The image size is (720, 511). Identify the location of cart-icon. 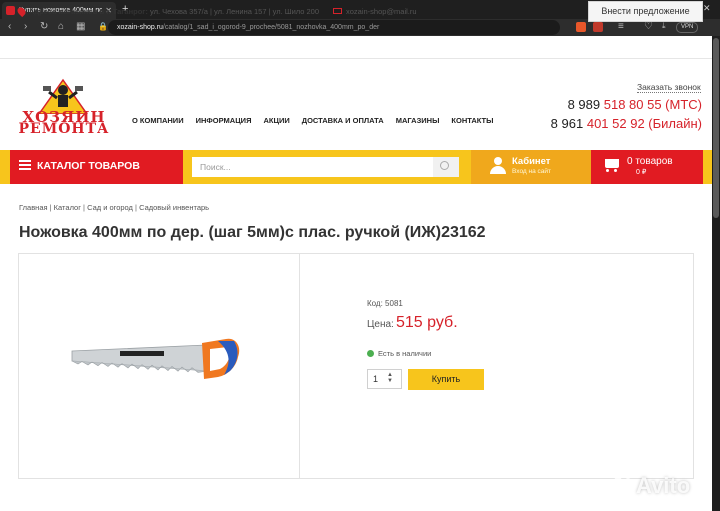
(612, 165).